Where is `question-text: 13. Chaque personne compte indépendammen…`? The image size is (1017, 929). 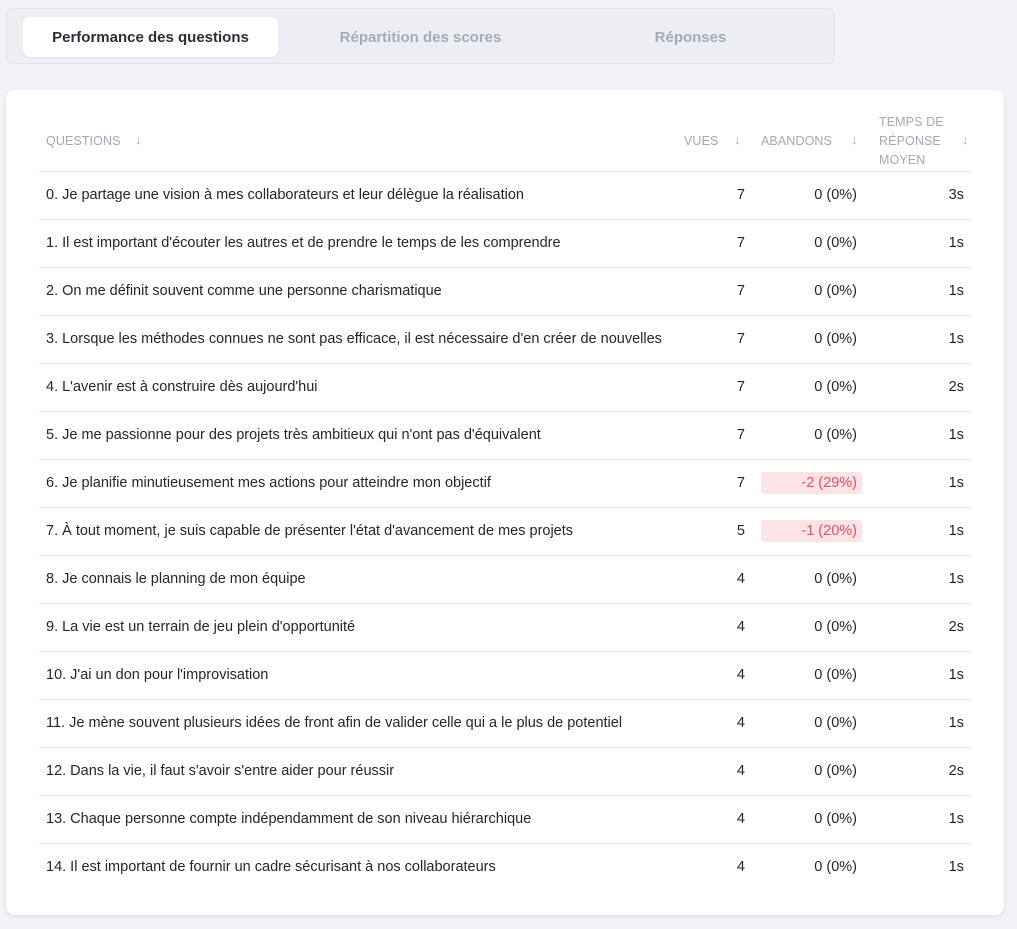 question-text: 13. Chaque personne compte indépendammen… is located at coordinates (289, 819).